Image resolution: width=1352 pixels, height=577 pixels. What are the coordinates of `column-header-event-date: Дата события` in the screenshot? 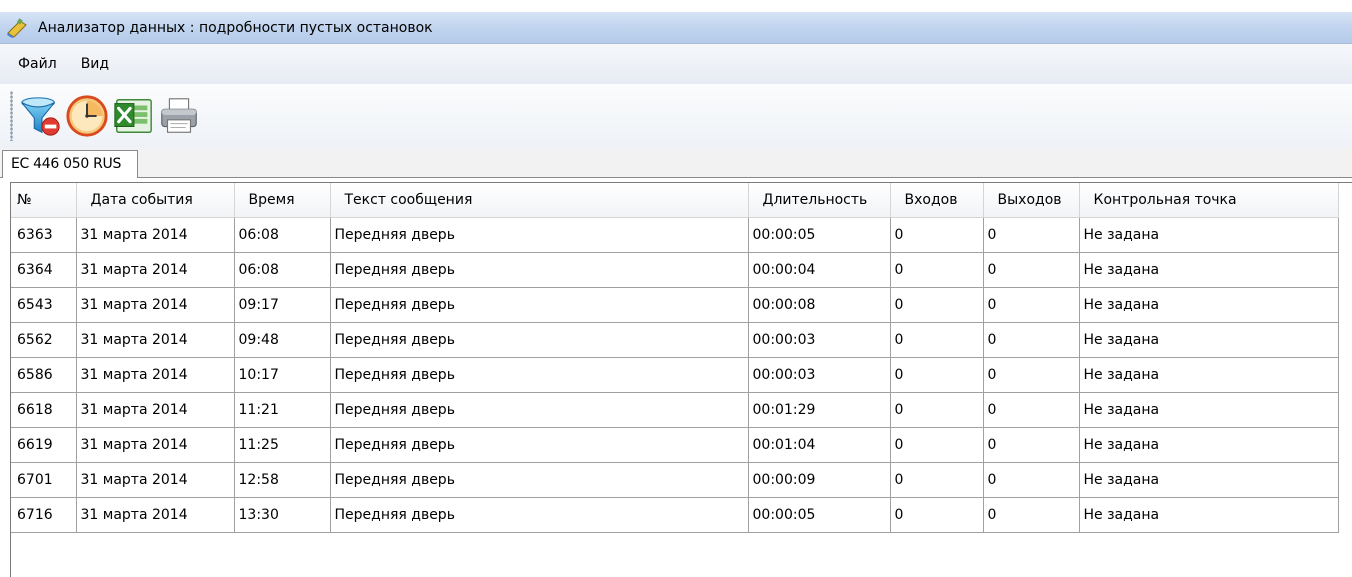 It's located at (155, 200).